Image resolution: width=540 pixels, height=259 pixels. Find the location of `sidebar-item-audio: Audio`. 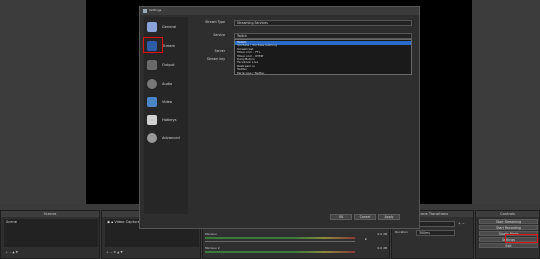

sidebar-item-audio: Audio is located at coordinates (167, 85).